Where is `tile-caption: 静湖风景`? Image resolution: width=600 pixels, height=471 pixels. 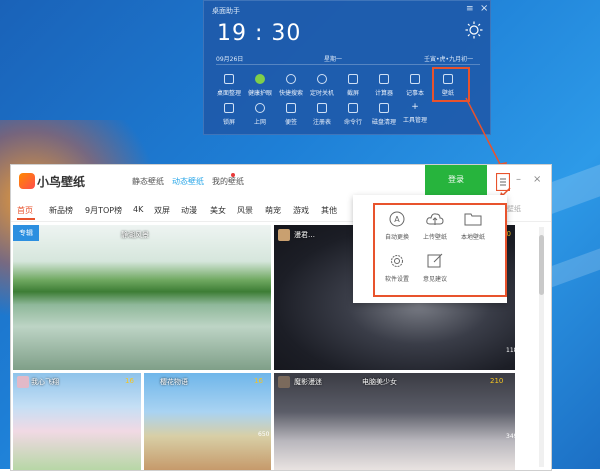
tile-caption: 静湖风景 is located at coordinates (135, 235).